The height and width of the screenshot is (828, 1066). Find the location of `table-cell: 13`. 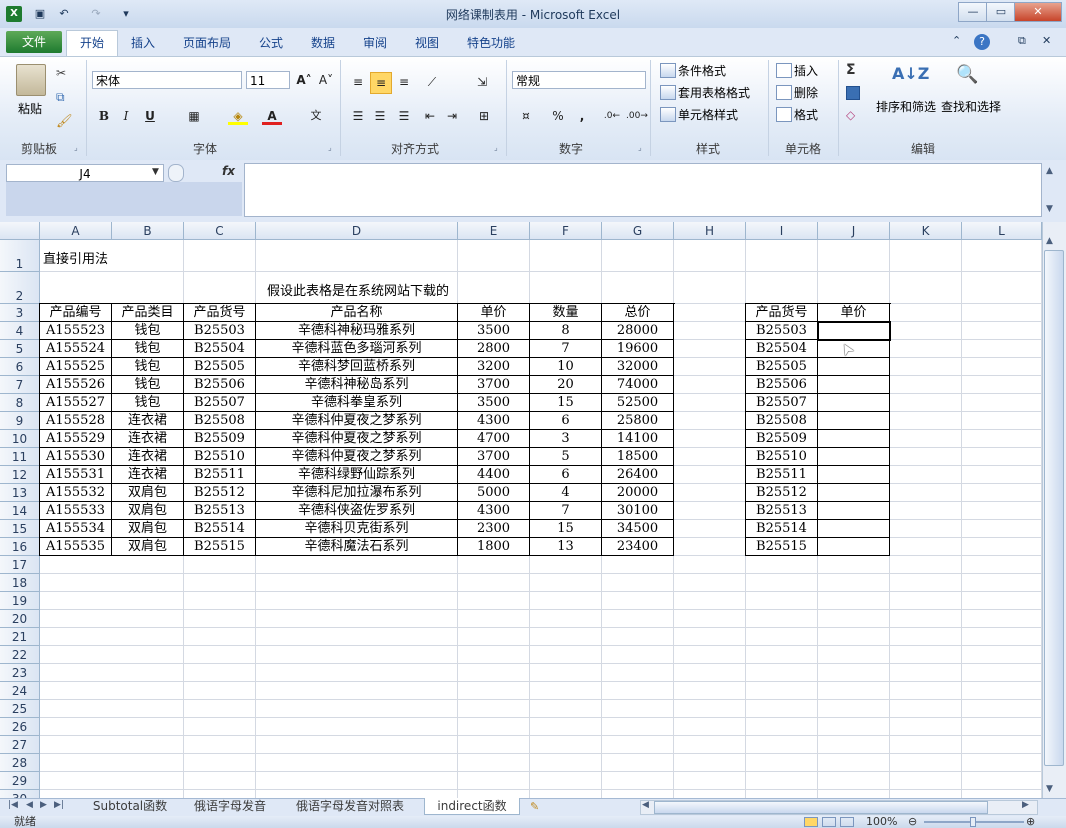

table-cell: 13 is located at coordinates (566, 547).